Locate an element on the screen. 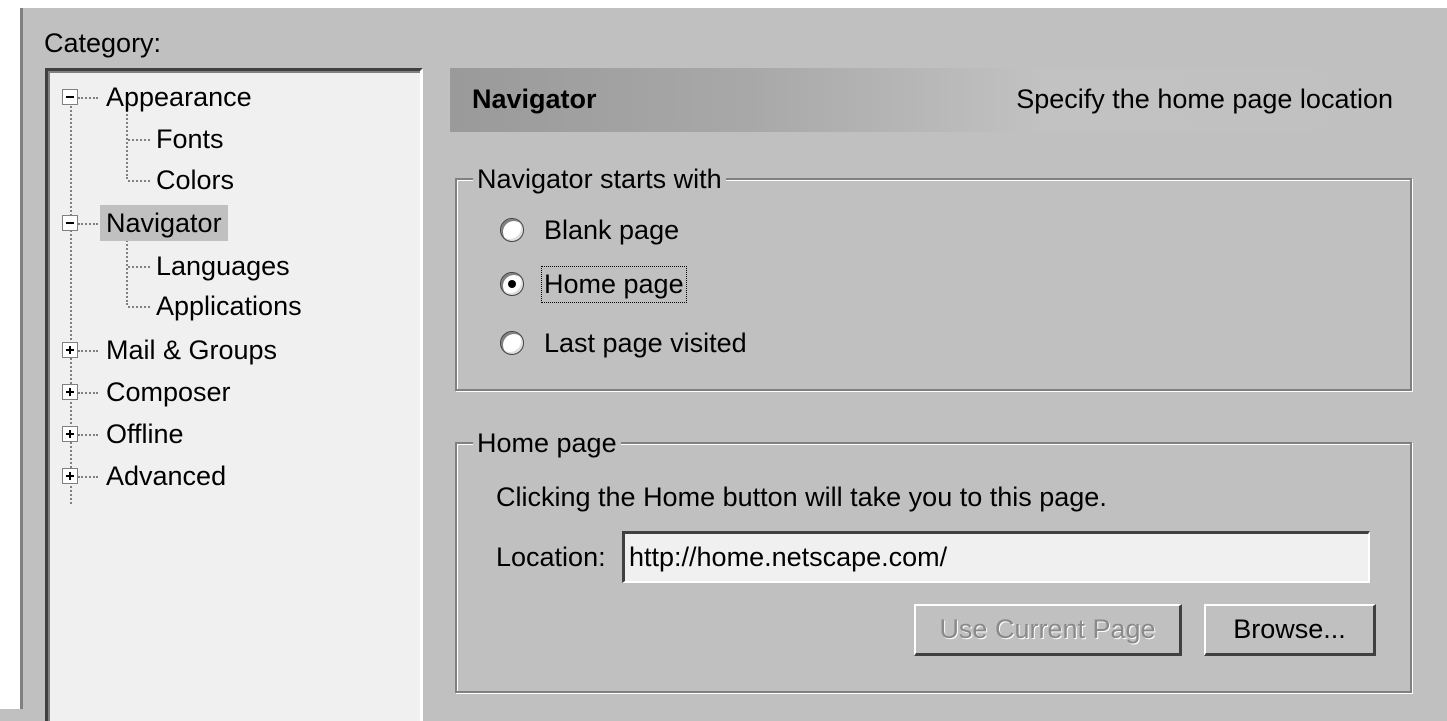  tree-item-label: Advanced is located at coordinates (166, 476).